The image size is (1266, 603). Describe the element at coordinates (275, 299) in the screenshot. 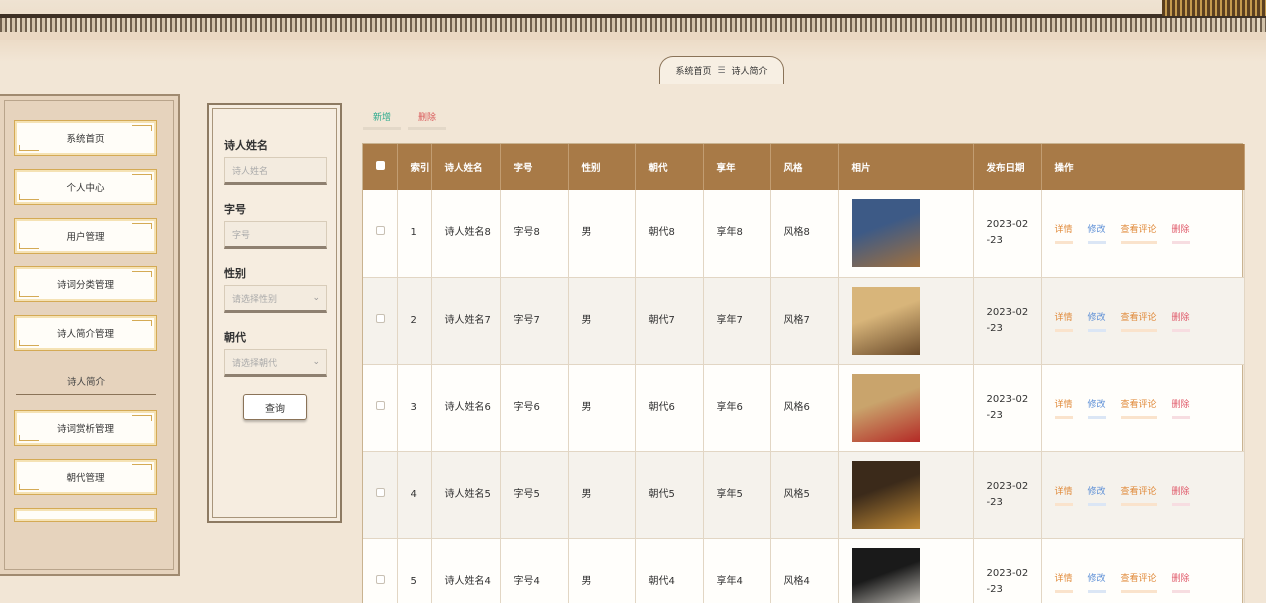

I see `gender-select: 请选择性别 ⌄` at that location.